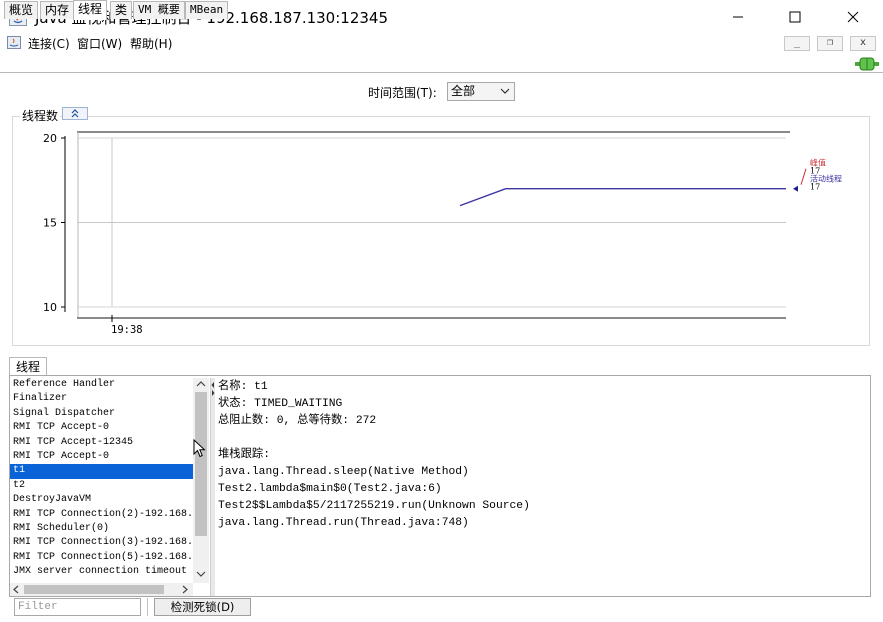 This screenshot has width=883, height=622. I want to click on tab-classes: 类, so click(121, 10).